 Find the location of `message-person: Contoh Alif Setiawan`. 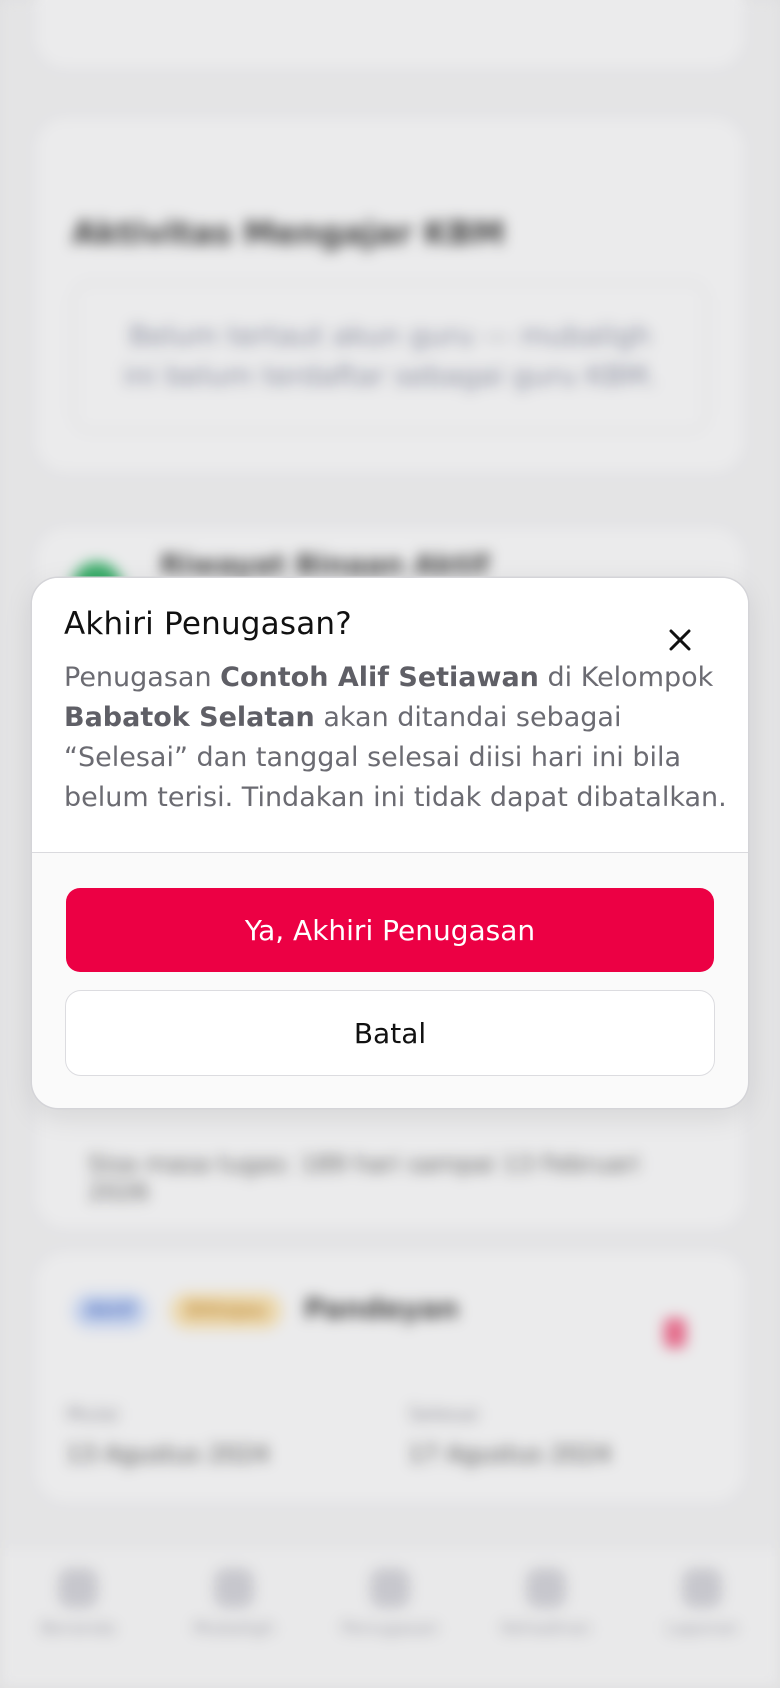

message-person: Contoh Alif Setiawan is located at coordinates (379, 677).